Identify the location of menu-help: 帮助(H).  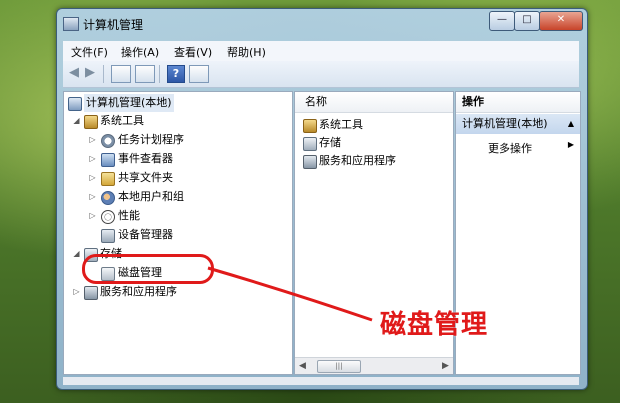
(246, 52).